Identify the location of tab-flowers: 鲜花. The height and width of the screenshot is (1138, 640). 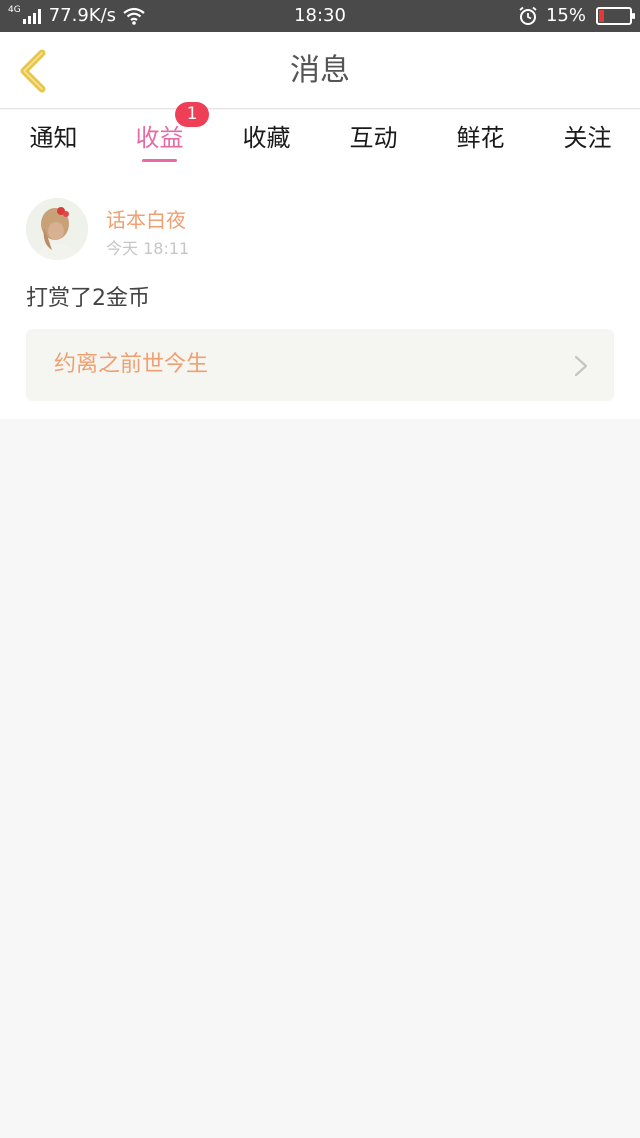
(480, 140).